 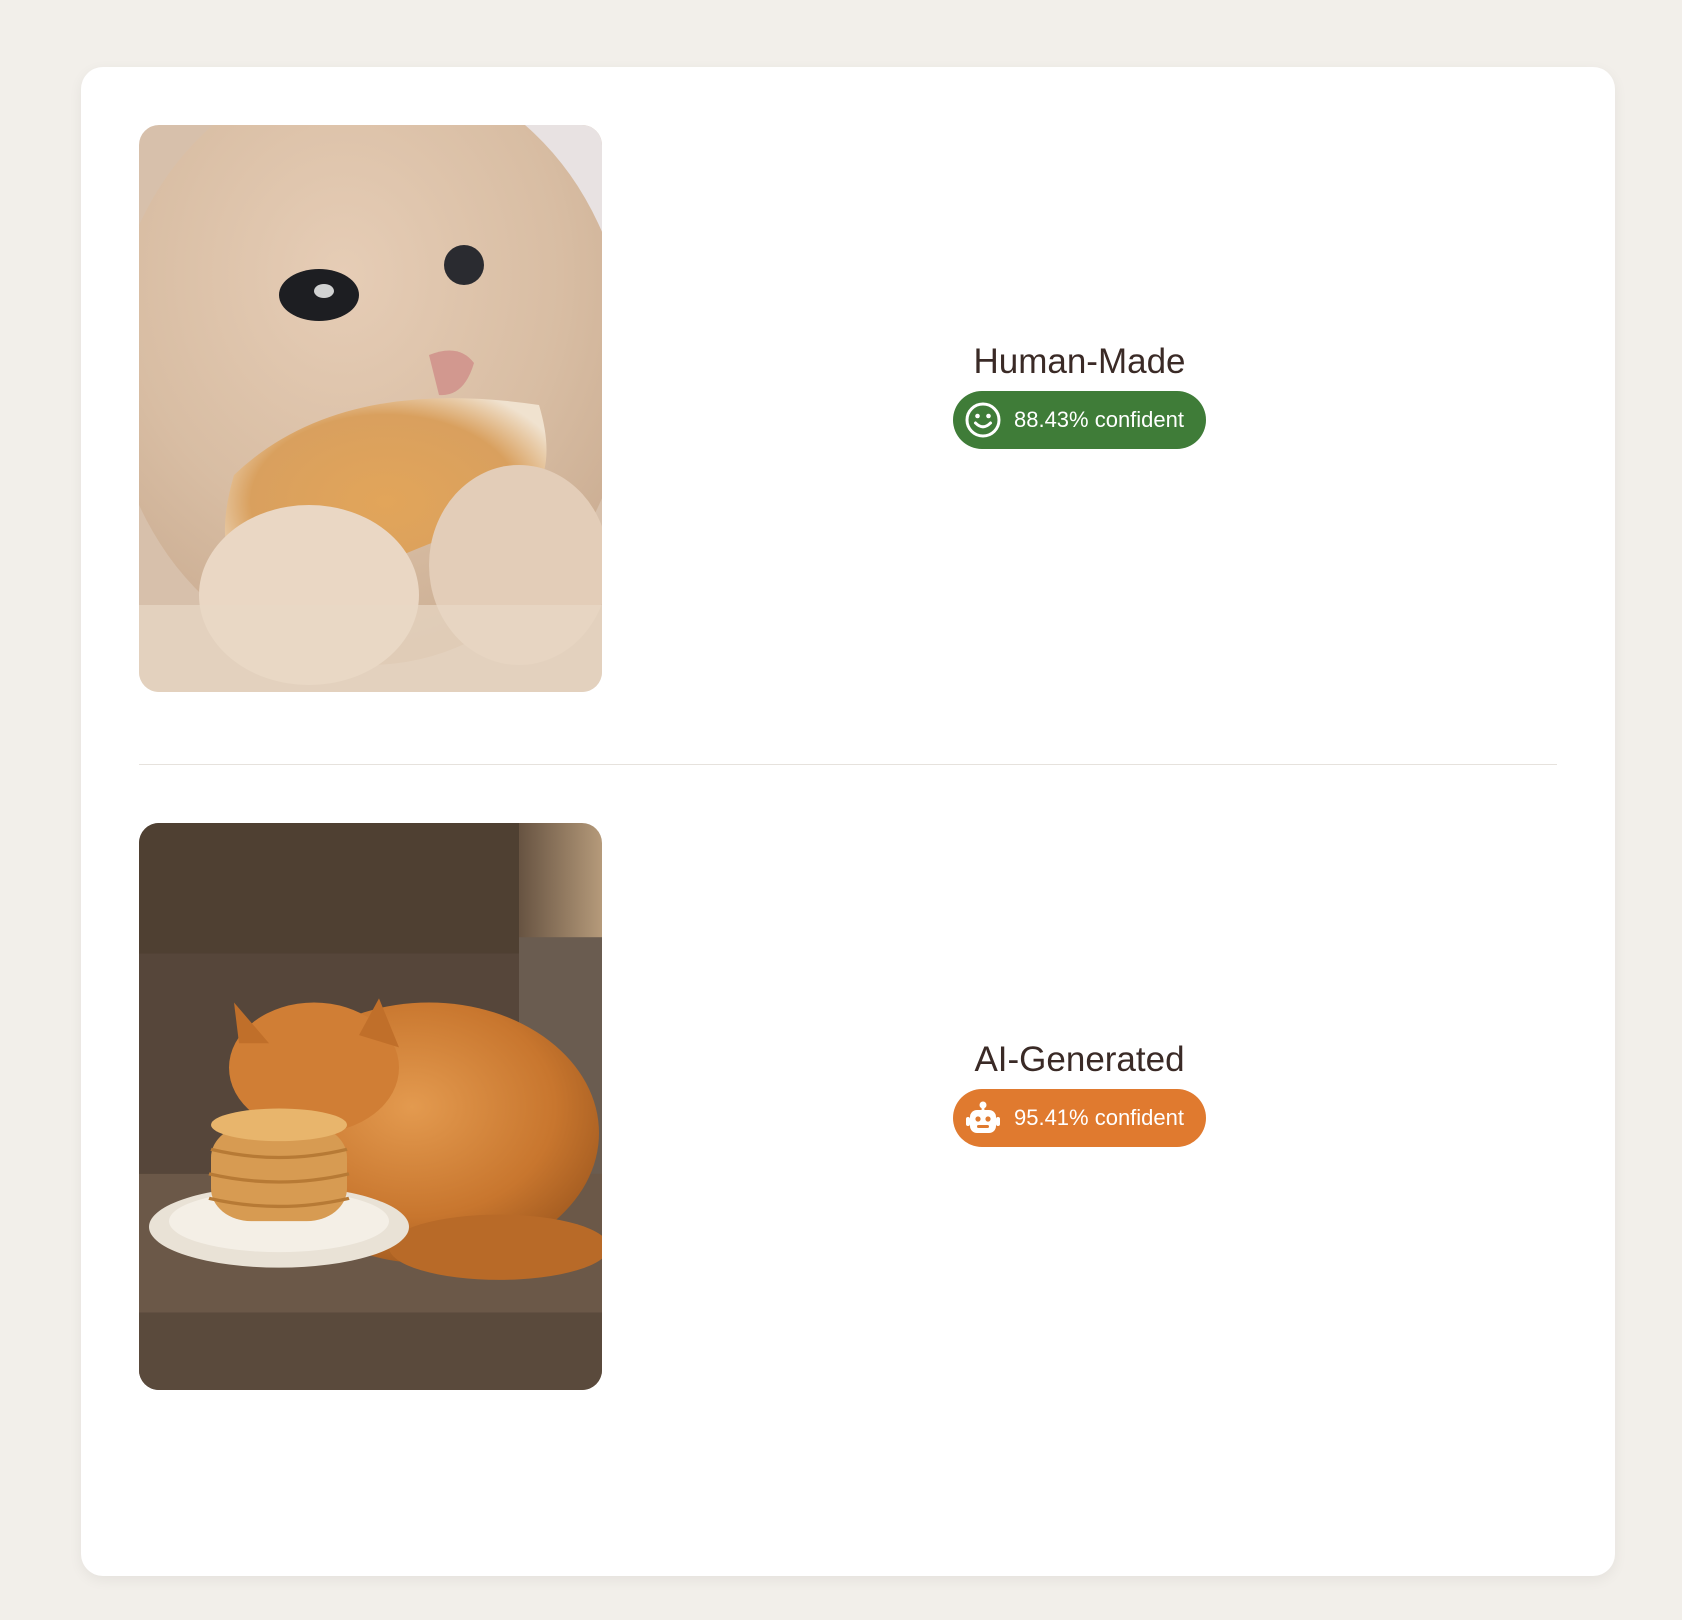 I want to click on robot-icon, so click(x=983, y=1118).